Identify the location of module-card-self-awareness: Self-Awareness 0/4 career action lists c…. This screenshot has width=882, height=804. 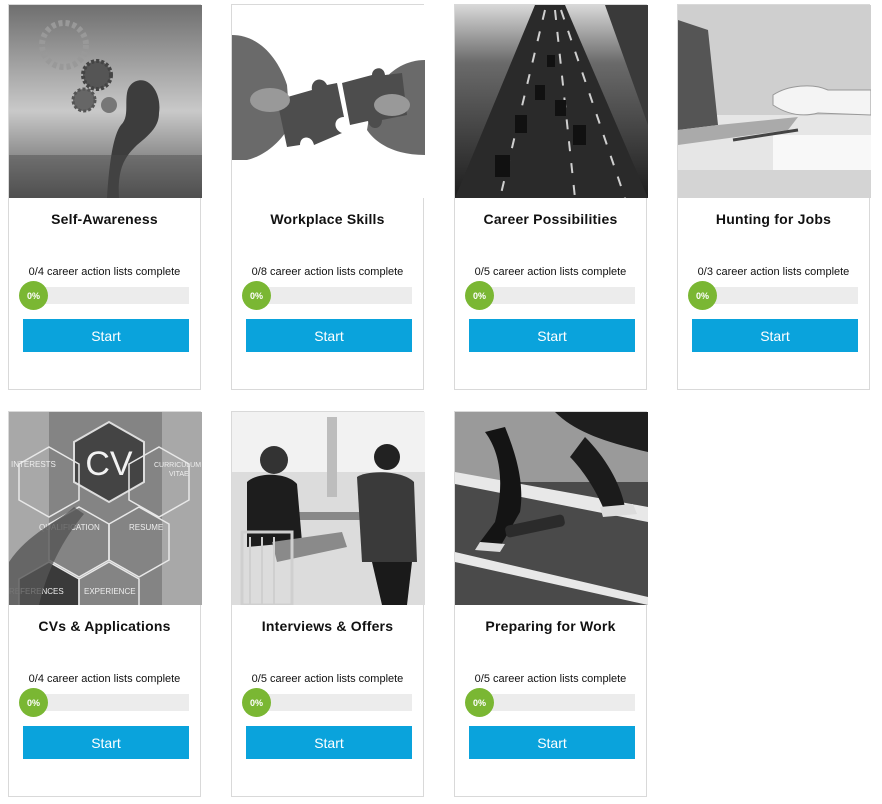
(105, 197).